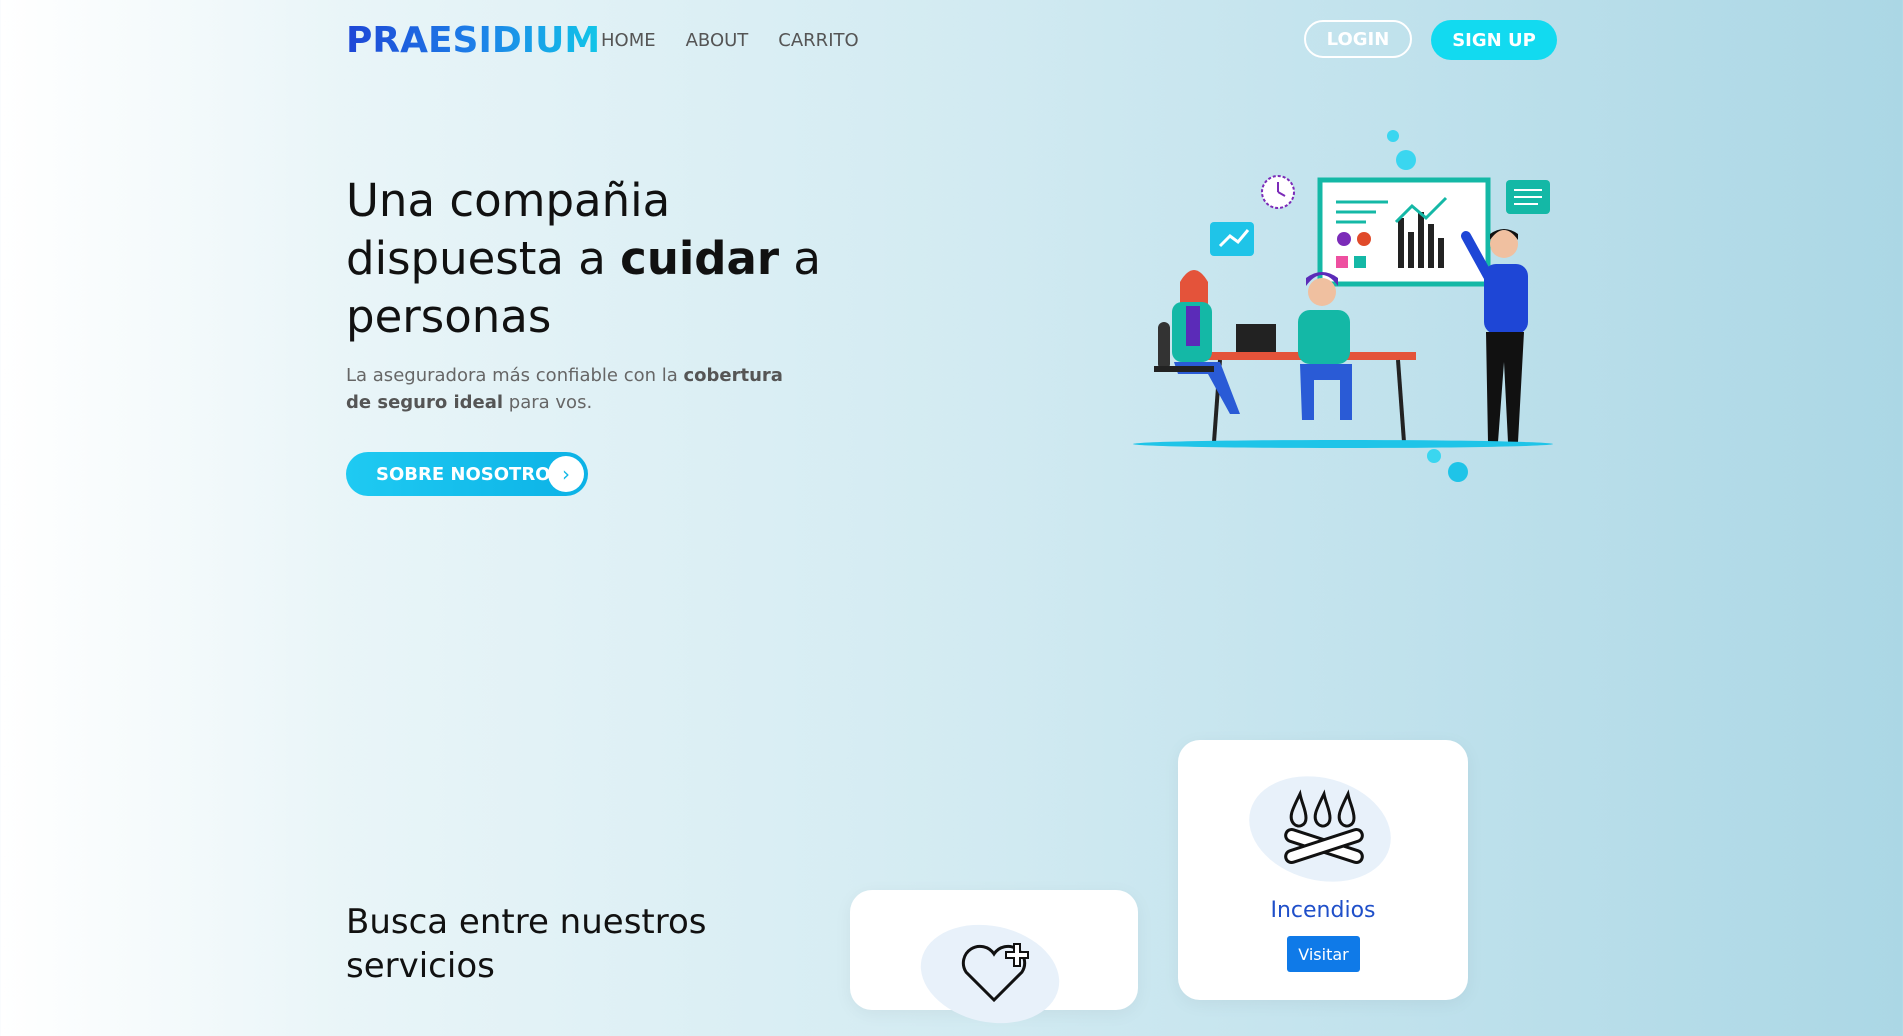 Image resolution: width=1903 pixels, height=1036 pixels. Describe the element at coordinates (548, 402) in the screenshot. I see `hero-sub-post: para vos.` at that location.